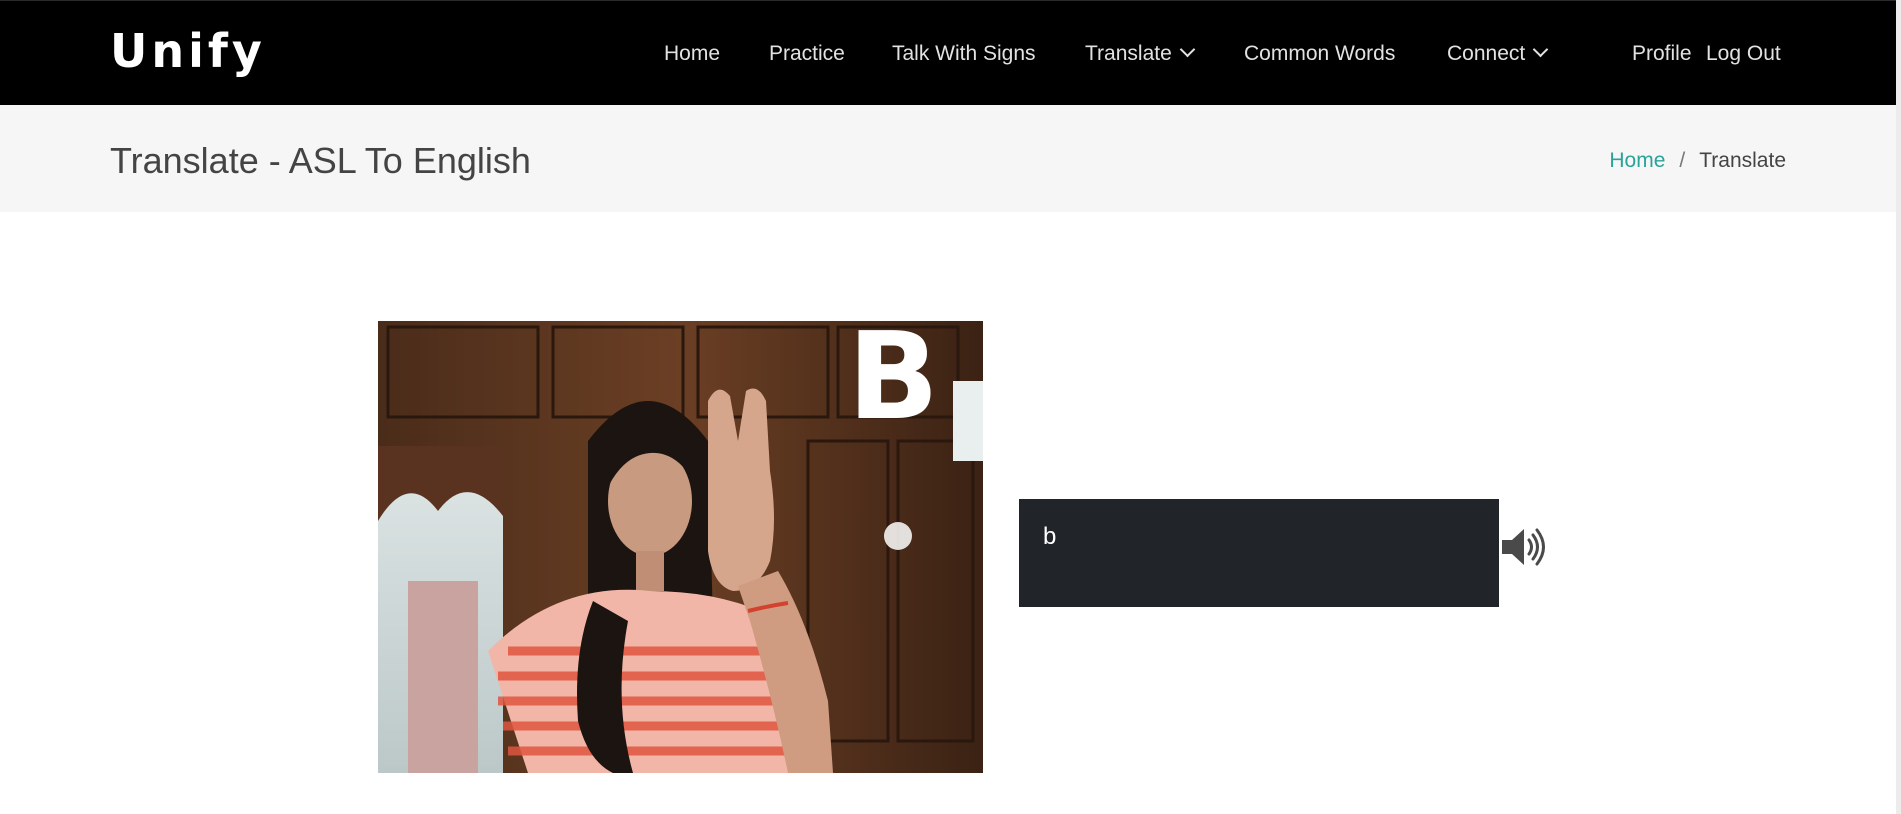  I want to click on translation-output-field, so click(1259, 537).